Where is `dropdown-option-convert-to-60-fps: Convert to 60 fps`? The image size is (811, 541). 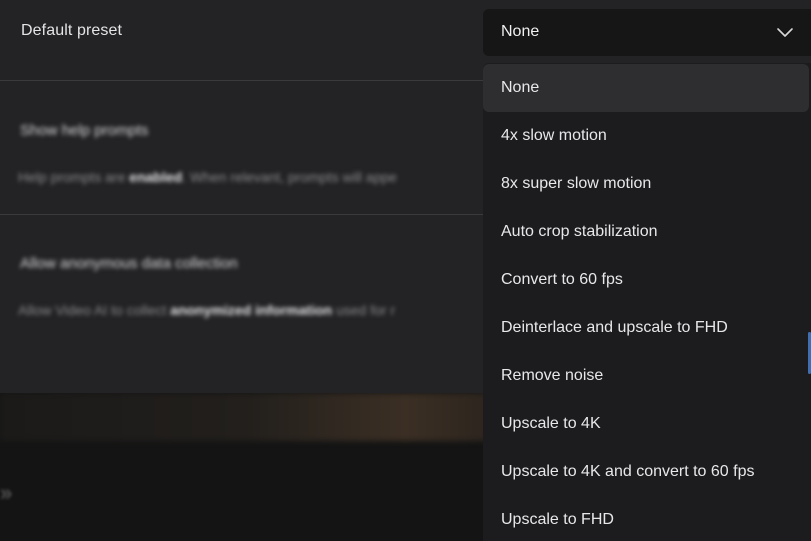 dropdown-option-convert-to-60-fps: Convert to 60 fps is located at coordinates (646, 280).